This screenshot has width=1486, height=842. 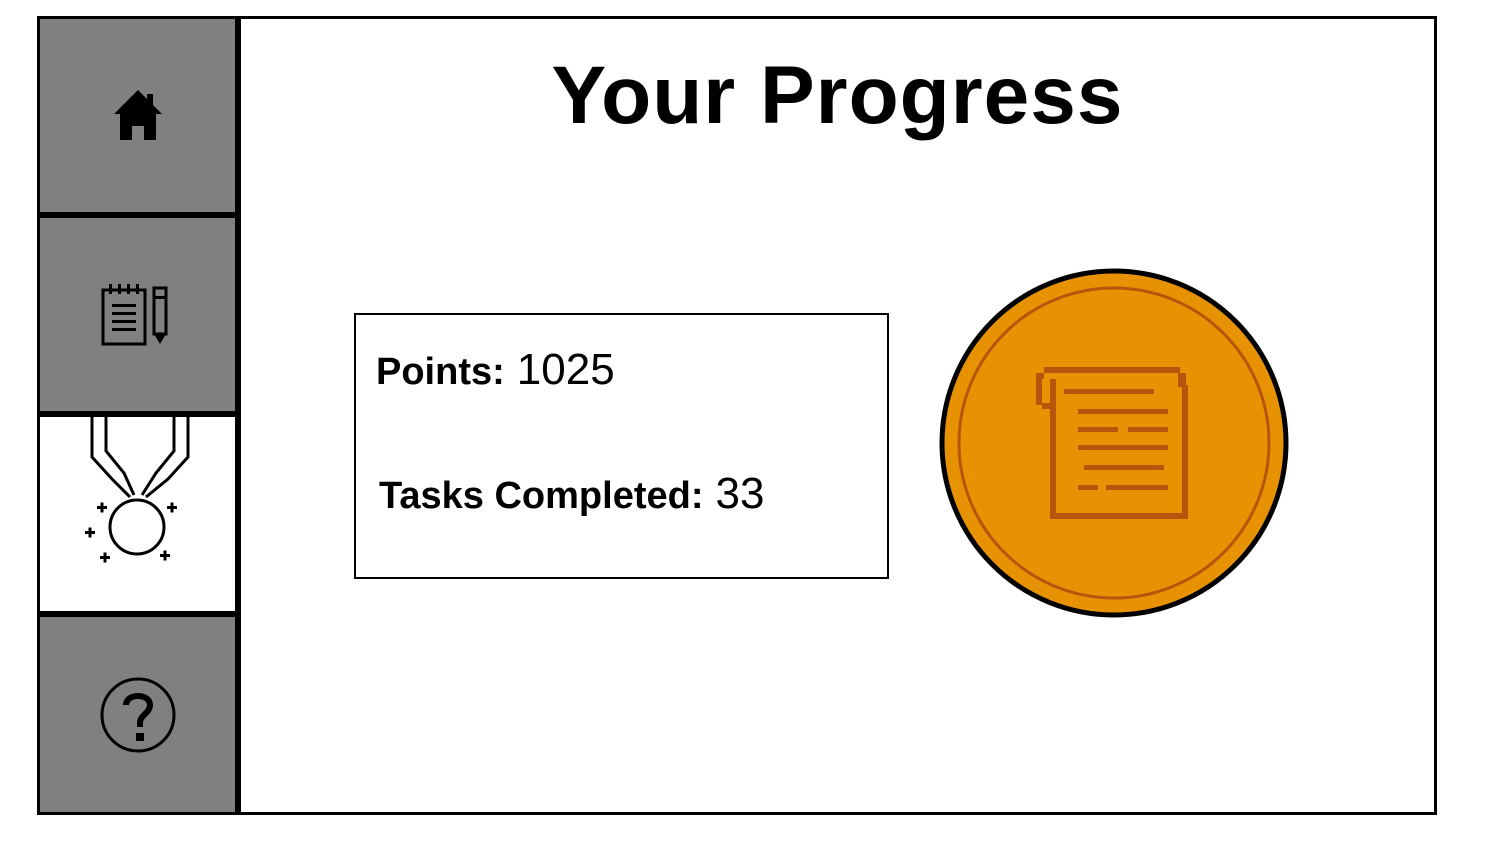 What do you see at coordinates (140, 415) in the screenshot?
I see `sidebar` at bounding box center [140, 415].